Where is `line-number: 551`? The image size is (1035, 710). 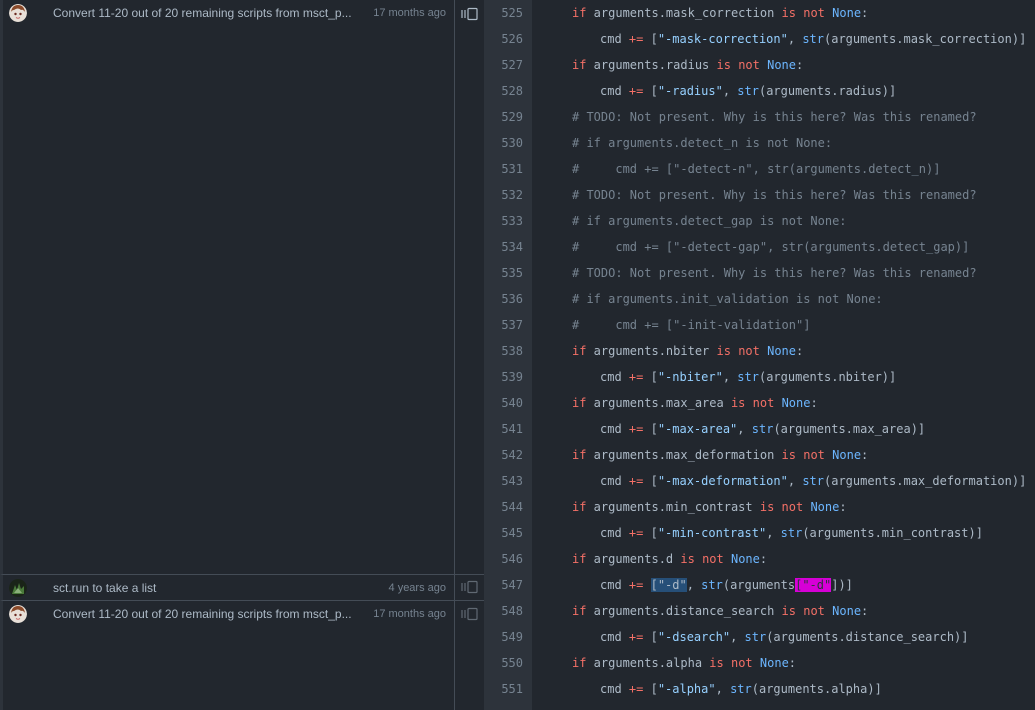 line-number: 551 is located at coordinates (503, 689).